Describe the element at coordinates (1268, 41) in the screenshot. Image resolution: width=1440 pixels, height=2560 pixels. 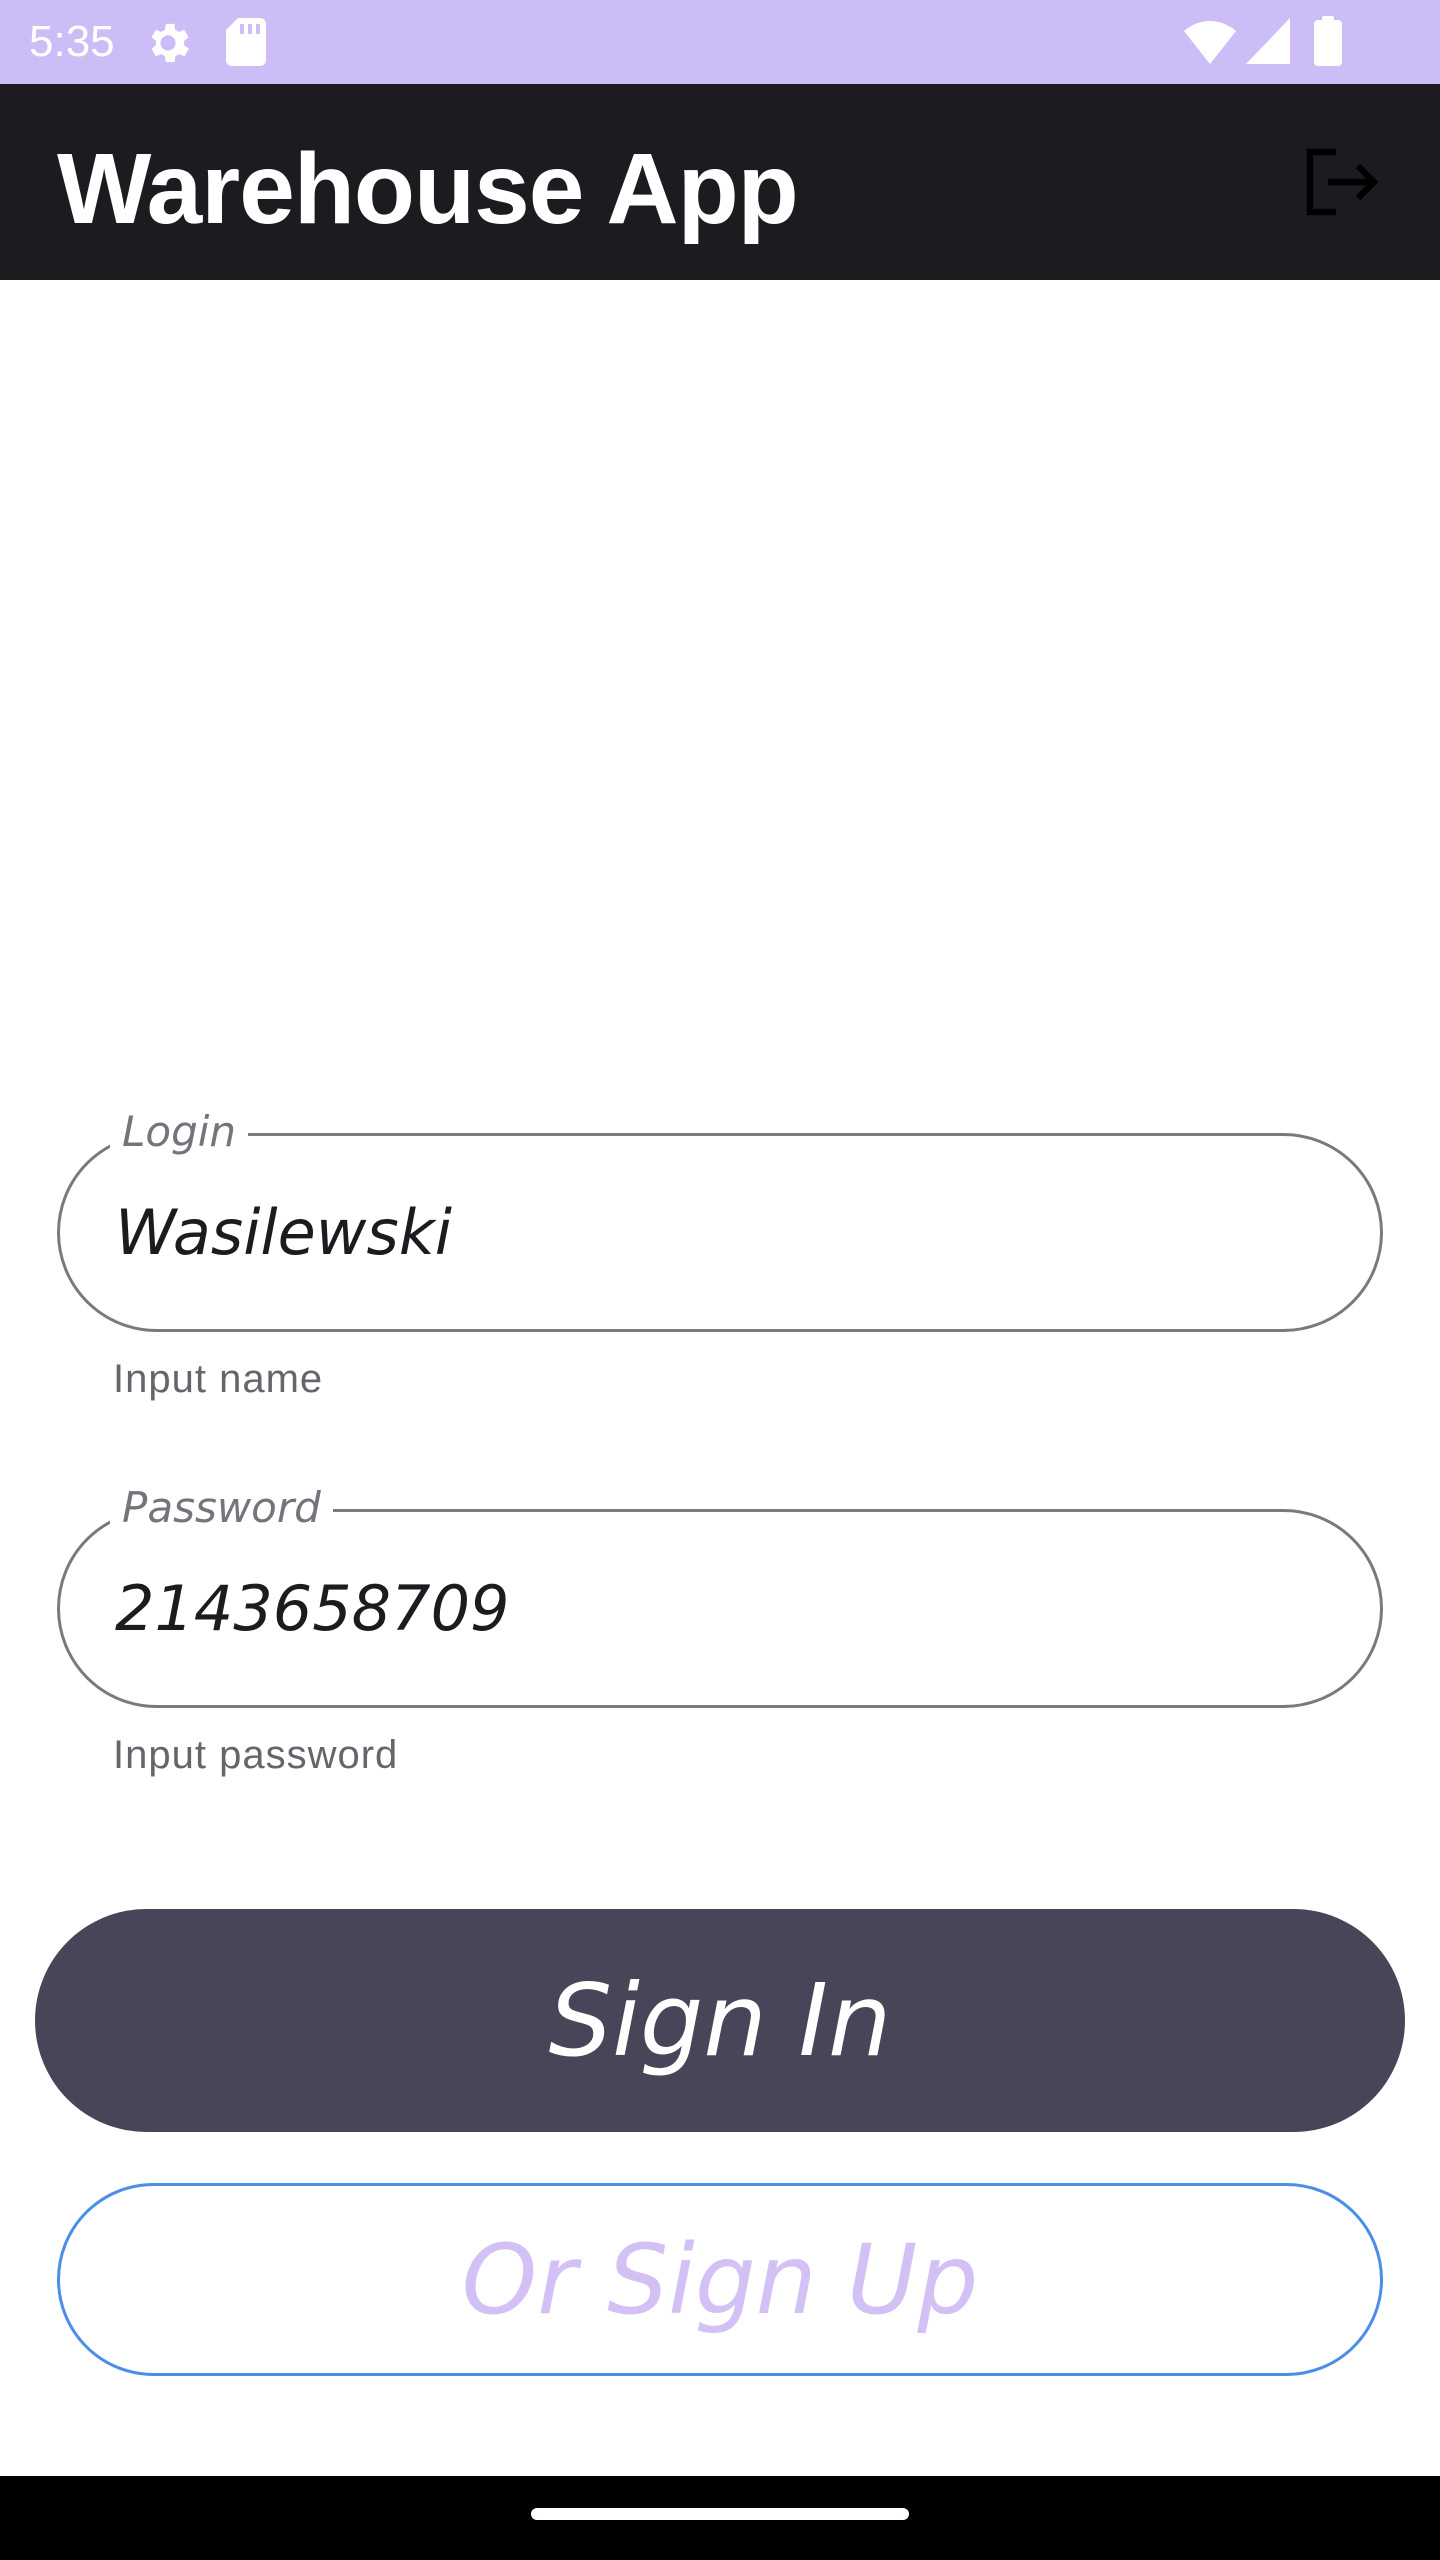
I see `cellular-signal-icon` at that location.